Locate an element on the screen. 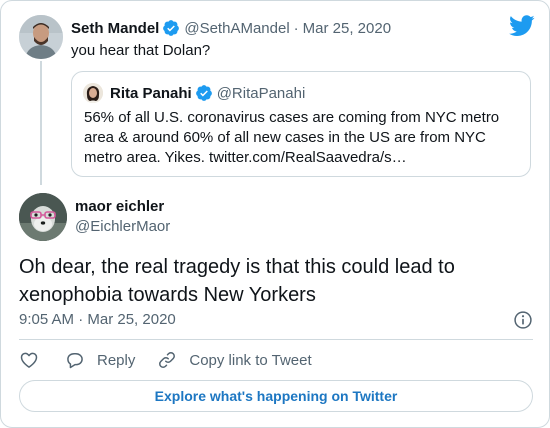 This screenshot has height=428, width=550. twitter-bird-icon is located at coordinates (522, 26).